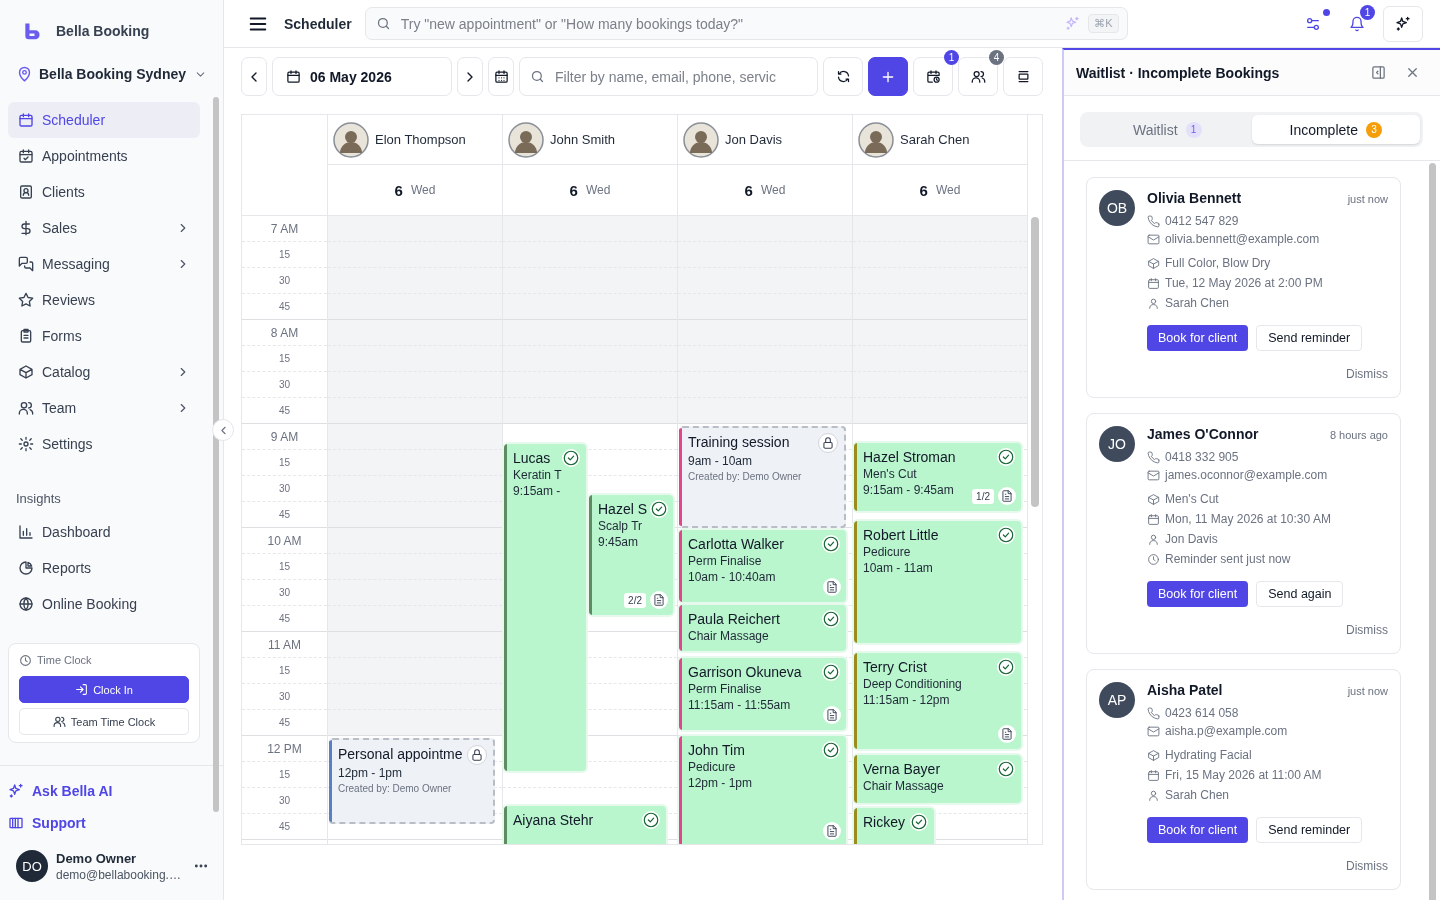 The height and width of the screenshot is (900, 1440). What do you see at coordinates (1153, 499) in the screenshot?
I see `box-icon` at bounding box center [1153, 499].